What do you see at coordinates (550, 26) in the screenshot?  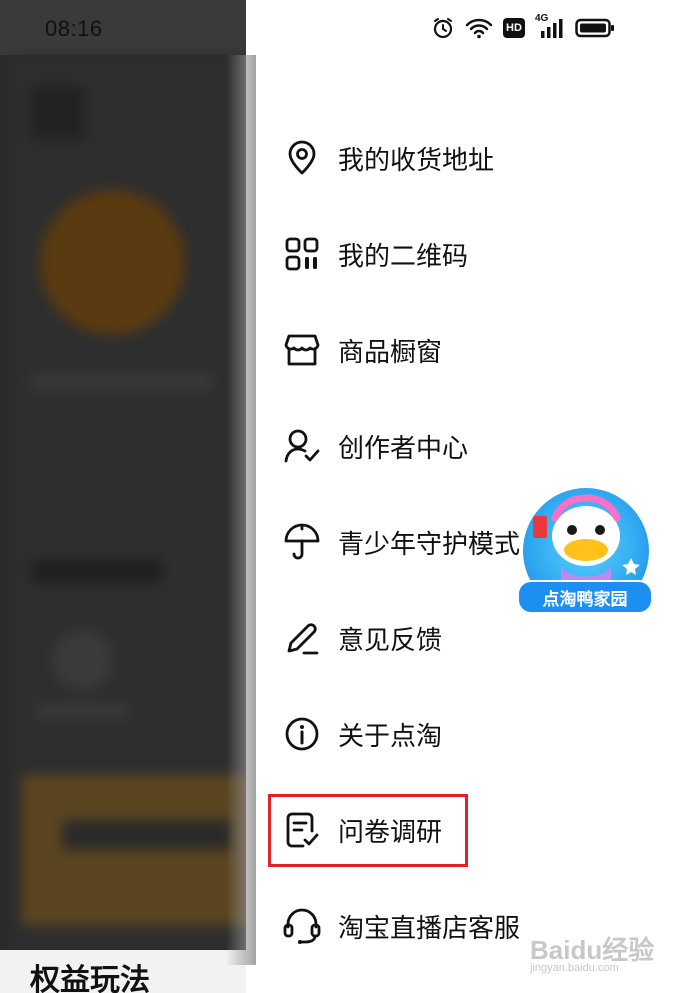 I see `signal-icon: 4G` at bounding box center [550, 26].